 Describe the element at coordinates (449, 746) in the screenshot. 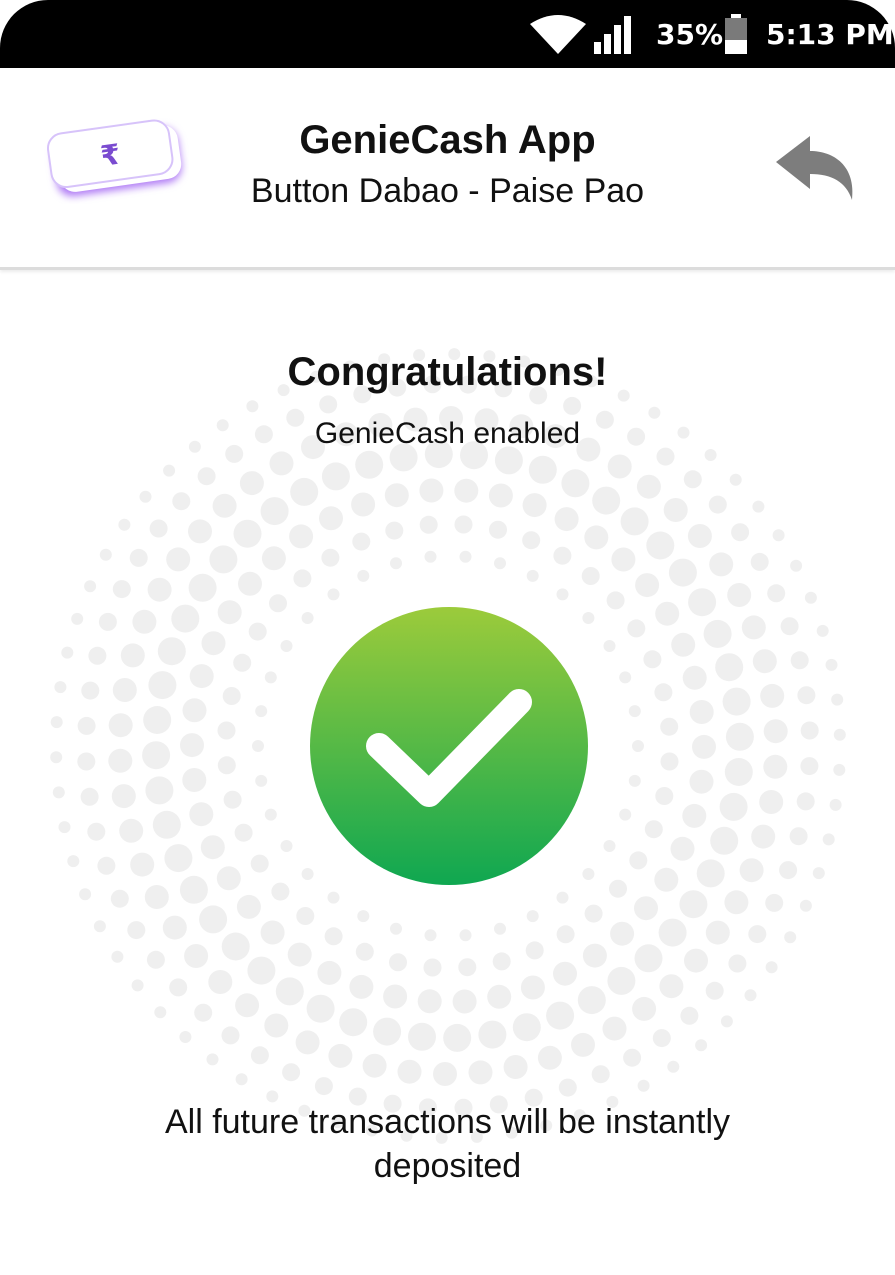

I see `check-circle-icon` at that location.